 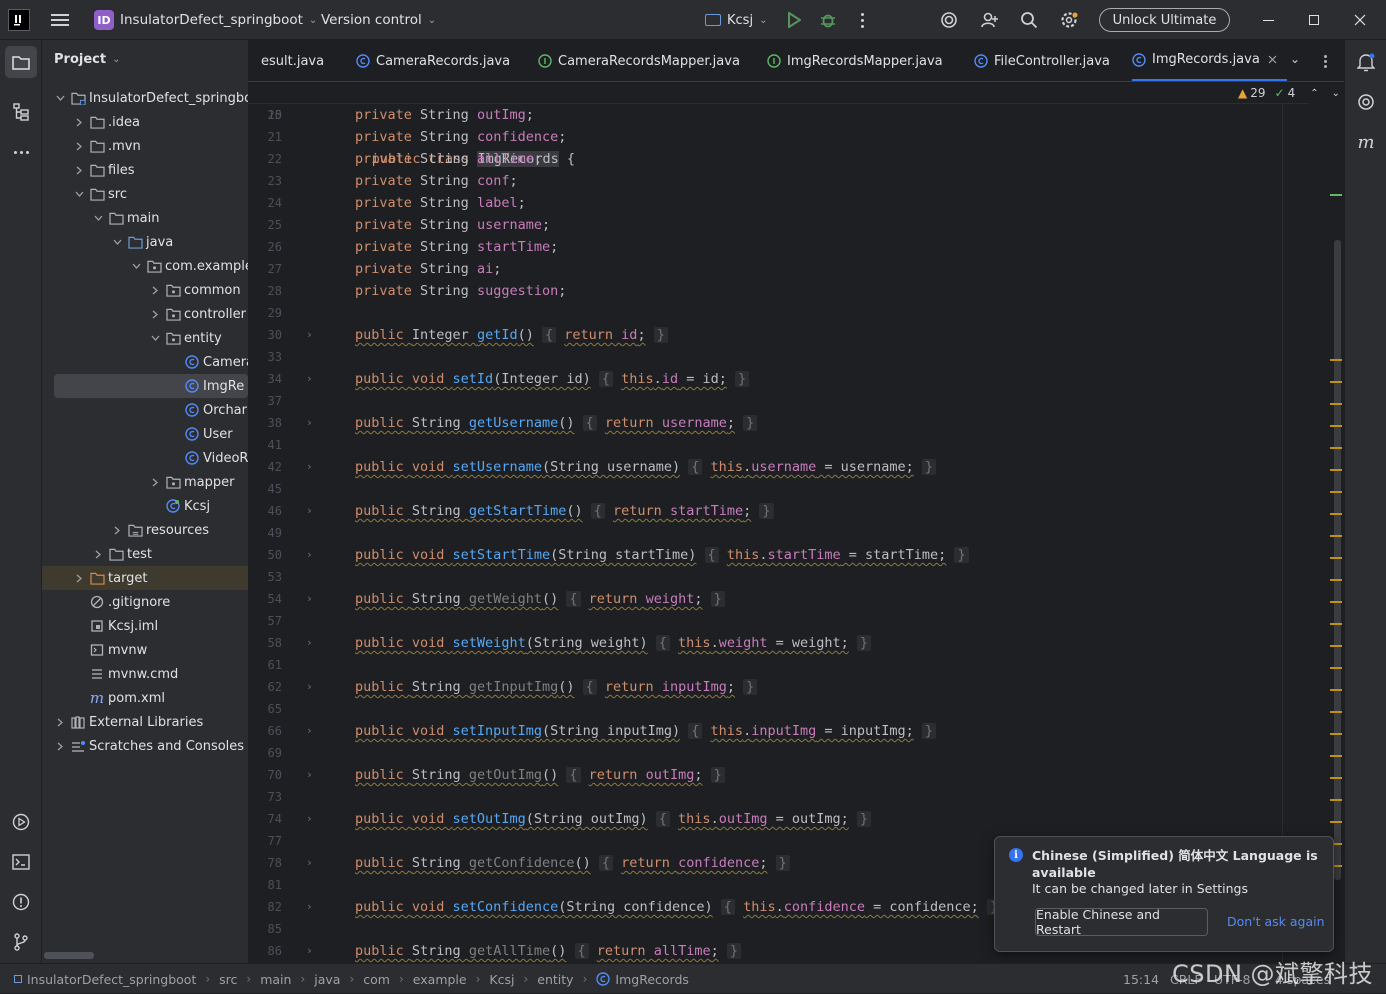 I want to click on code-line: 73, so click(x=778, y=797).